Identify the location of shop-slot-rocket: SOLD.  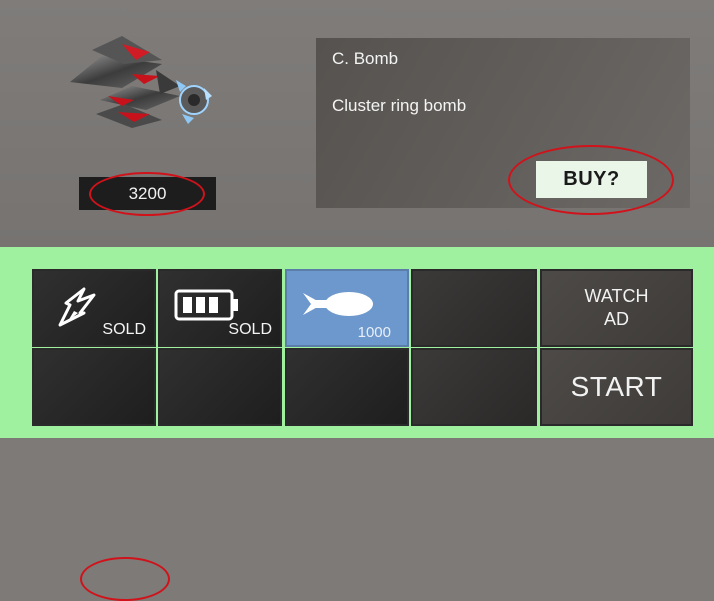
(94, 308).